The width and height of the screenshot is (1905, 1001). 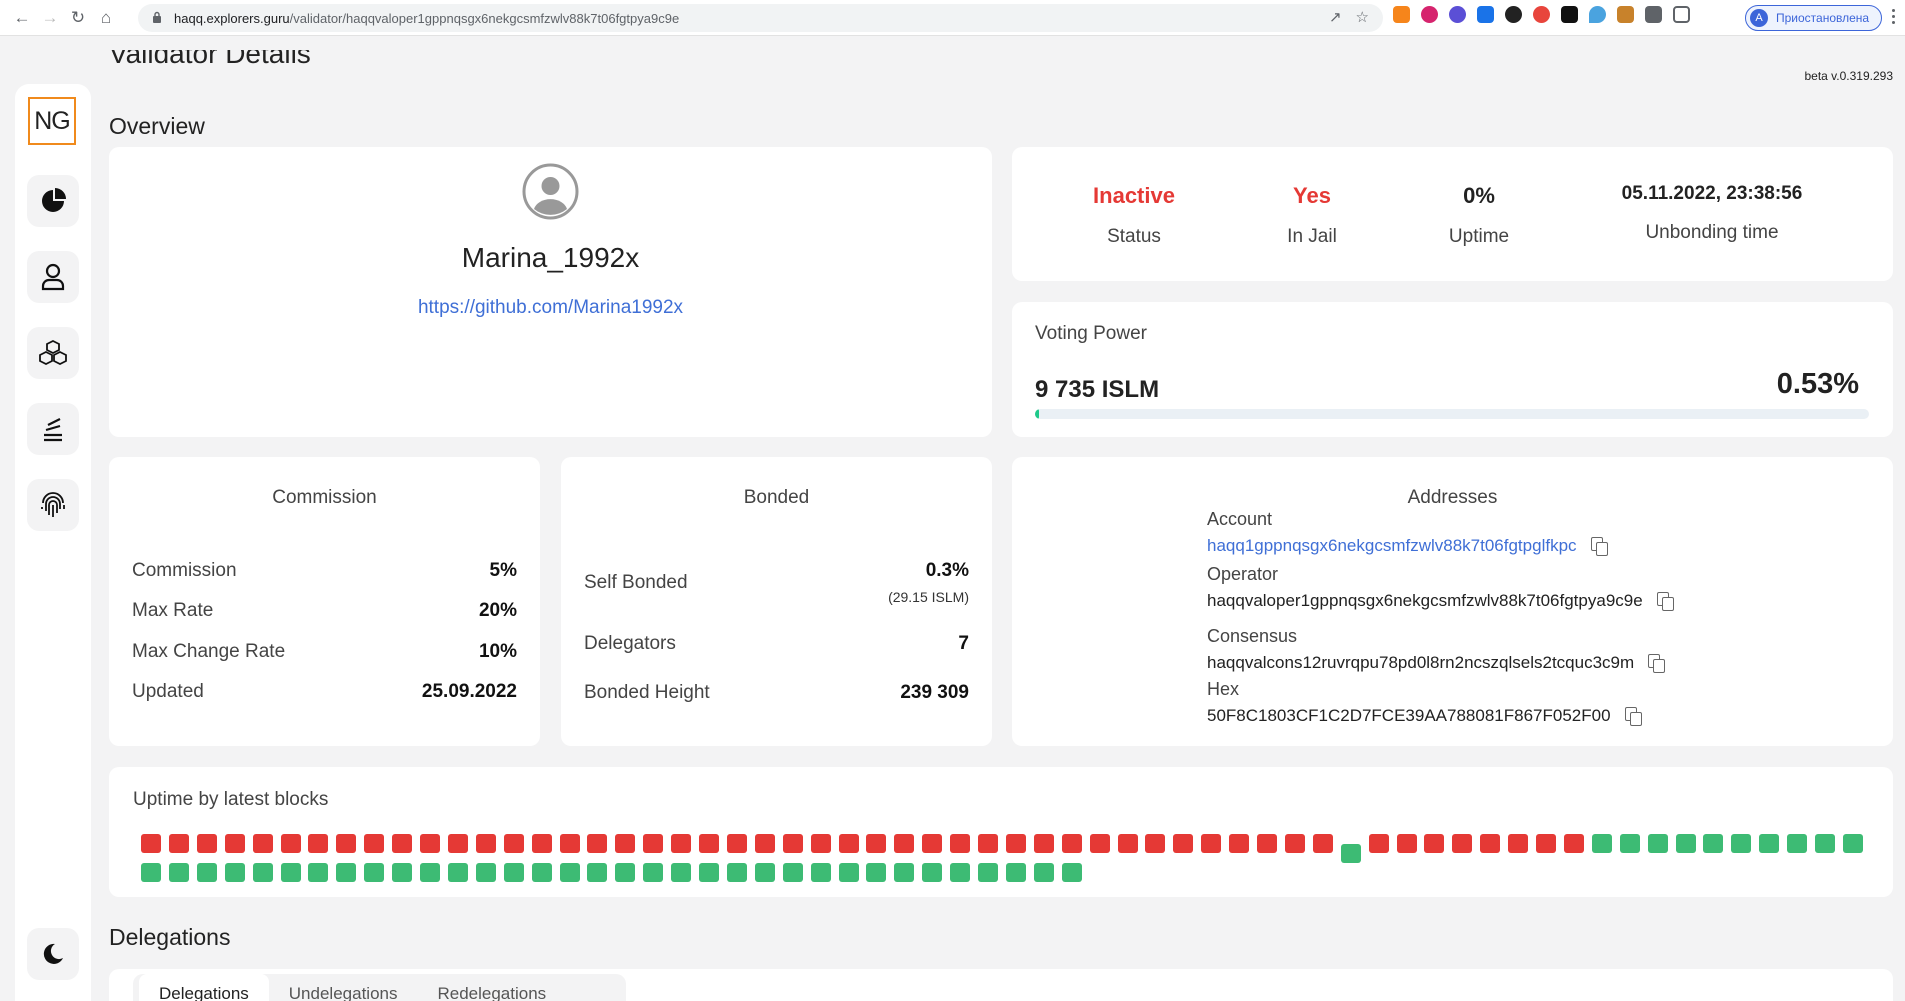 I want to click on tab-redelegations: Redelegations, so click(x=491, y=987).